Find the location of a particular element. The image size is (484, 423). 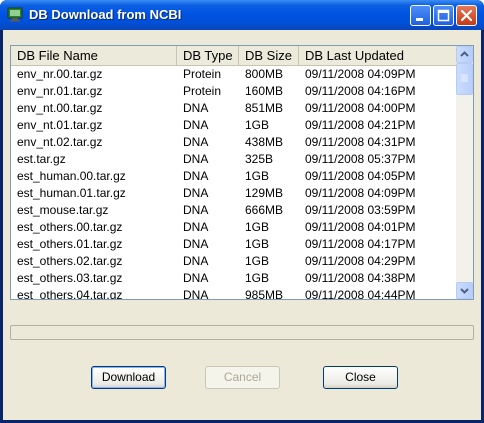

cell-file-name: est_others.01.tar.gz is located at coordinates (70, 244).